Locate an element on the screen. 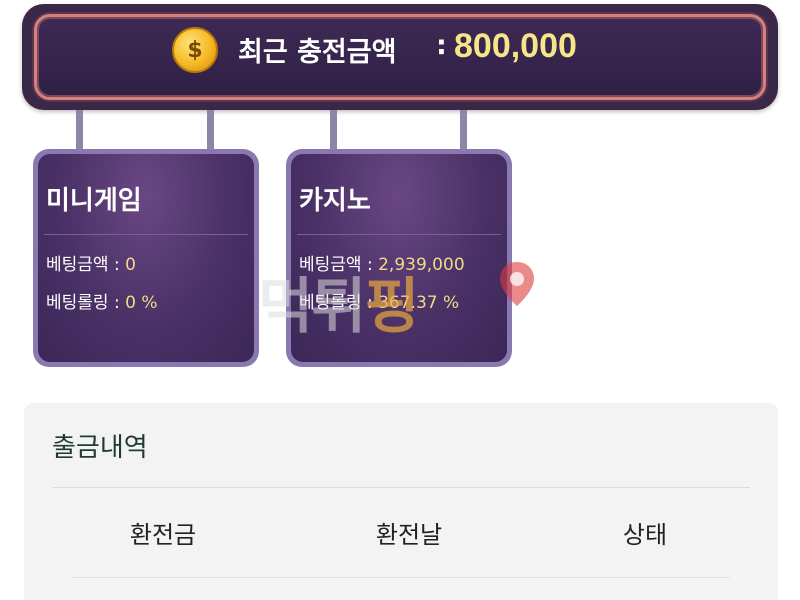 Image resolution: width=800 pixels, height=600 pixels. casino-stats-card: 카지노 베팅금액 : 2,939,000 베팅롤링 : 367.37 % is located at coordinates (399, 258).